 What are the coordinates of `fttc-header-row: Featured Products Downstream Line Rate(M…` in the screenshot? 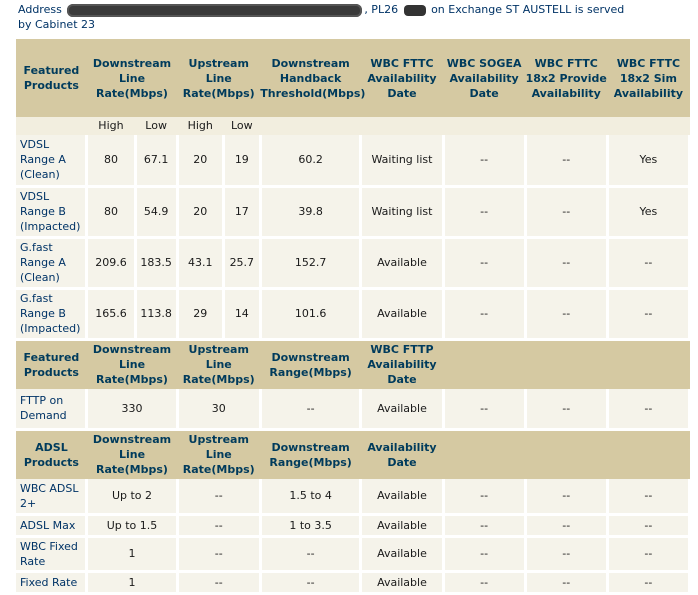 It's located at (353, 78).